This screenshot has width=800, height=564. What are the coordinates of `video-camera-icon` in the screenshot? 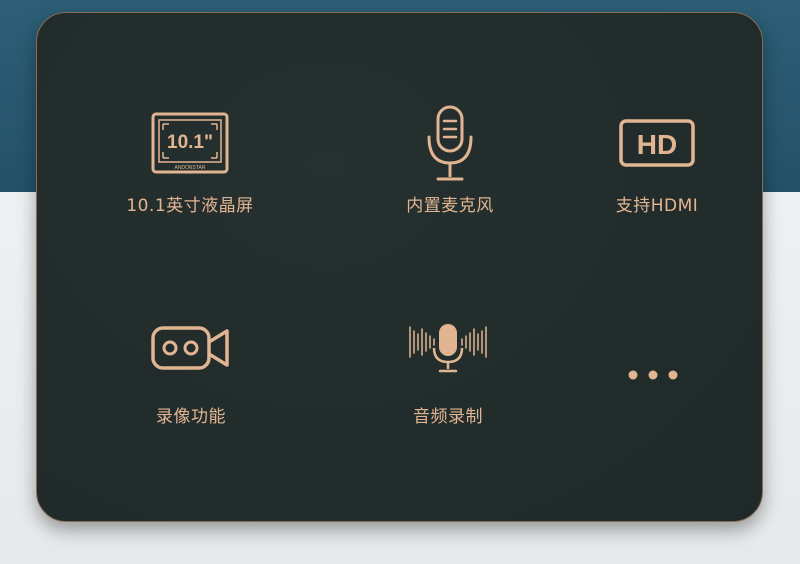 It's located at (191, 348).